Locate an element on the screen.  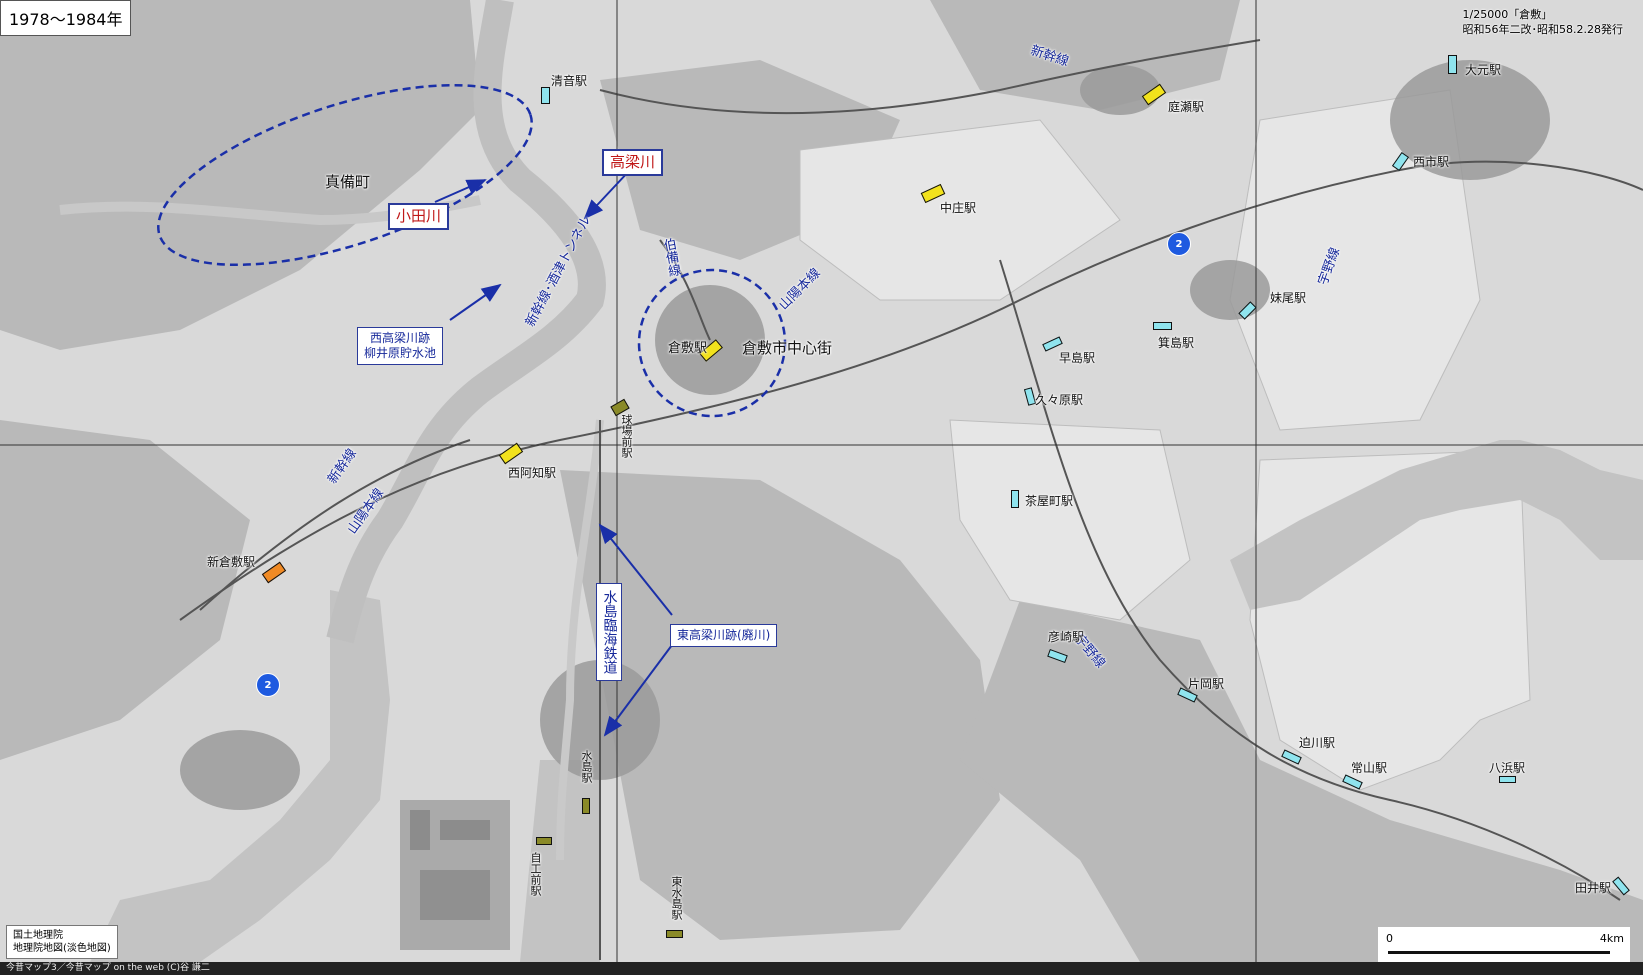
station-label-hayashima: 早島駅 is located at coordinates (1077, 358).